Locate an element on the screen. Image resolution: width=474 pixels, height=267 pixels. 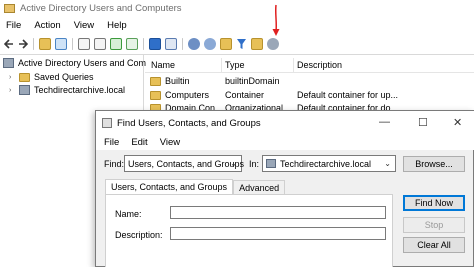
find-now-button: Find Now is located at coordinates (434, 203).